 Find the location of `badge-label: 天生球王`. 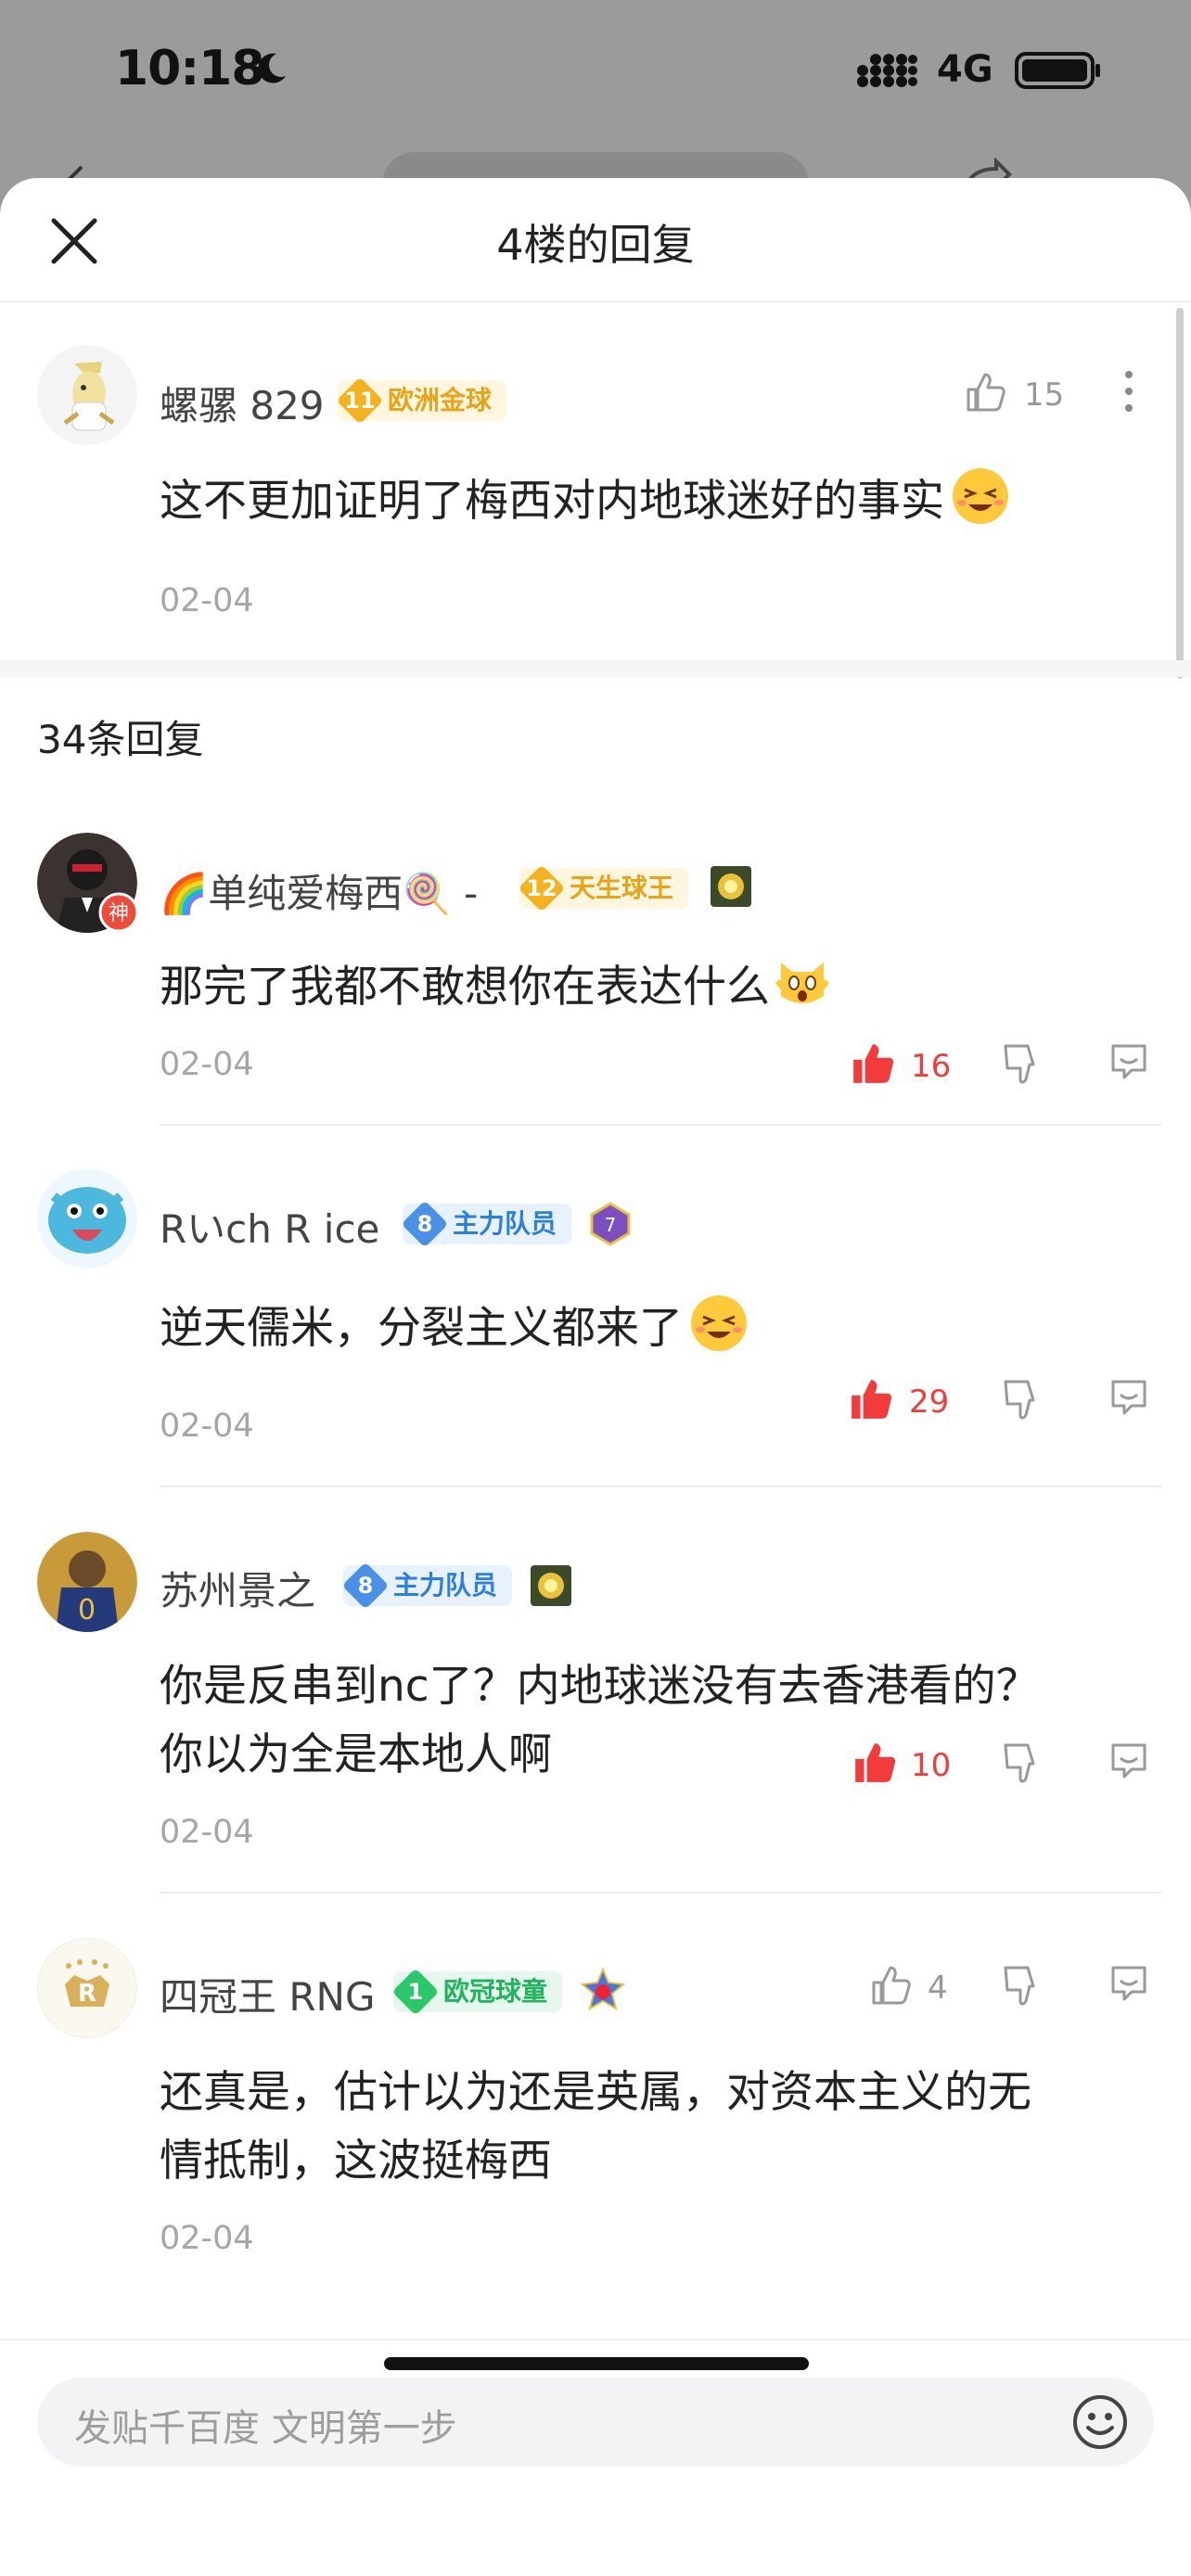

badge-label: 天生球王 is located at coordinates (622, 888).